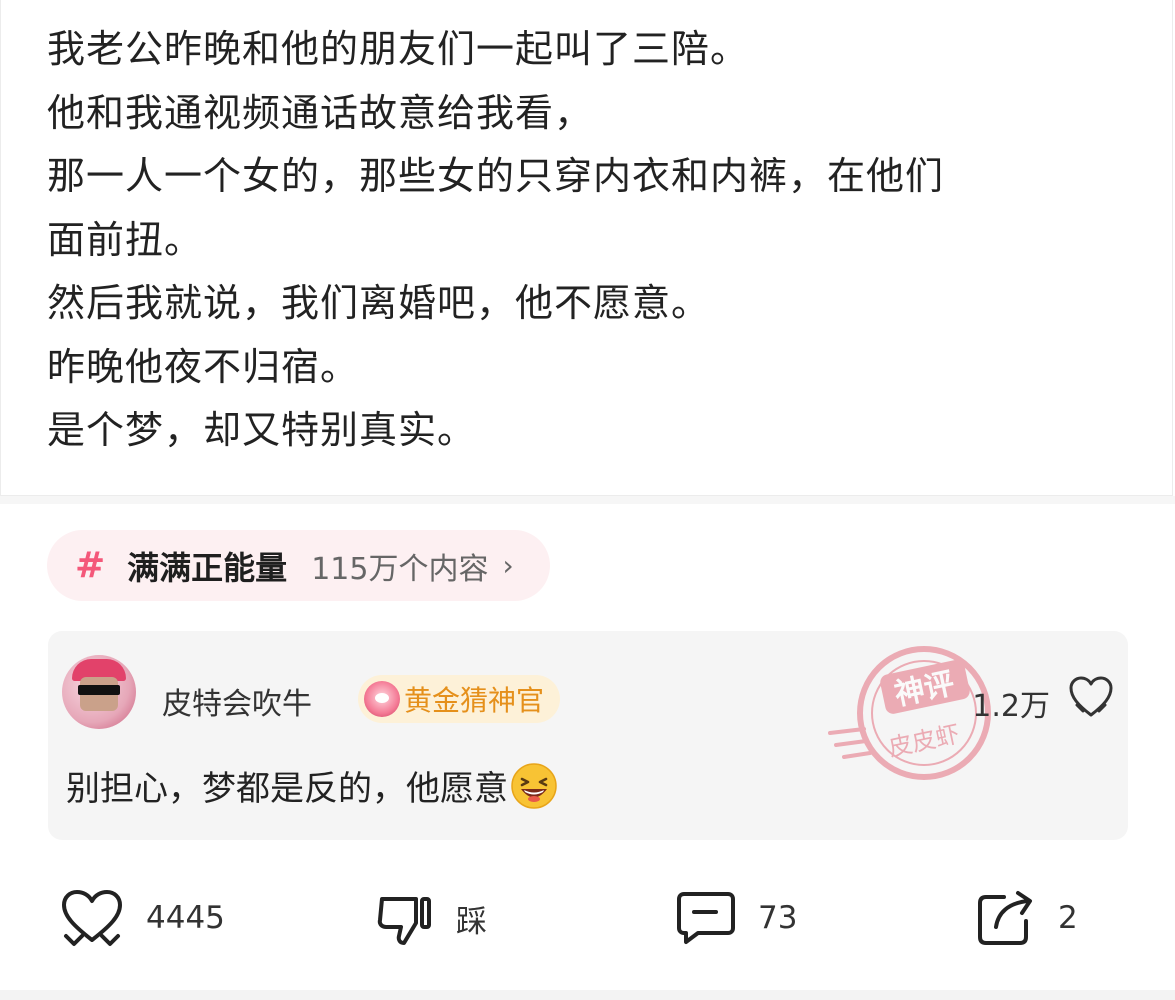 Image resolution: width=1175 pixels, height=1000 pixels. I want to click on avatar, so click(99, 692).